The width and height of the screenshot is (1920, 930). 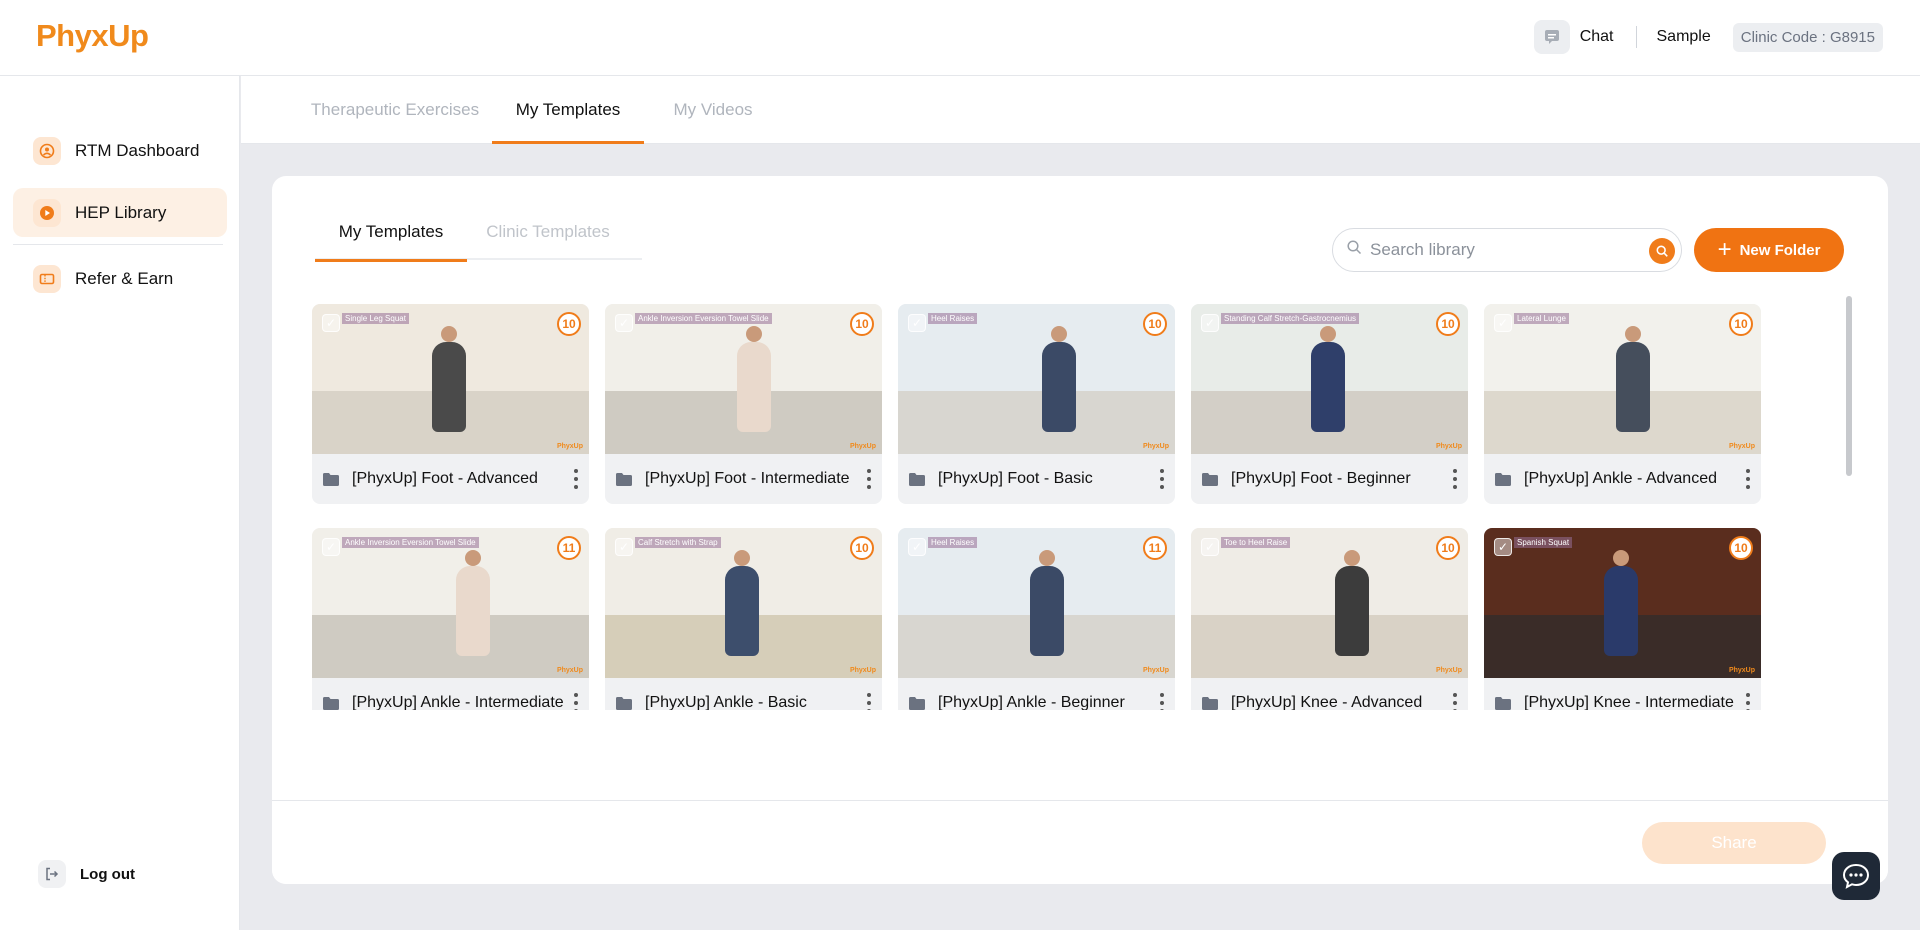 What do you see at coordinates (743, 603) in the screenshot?
I see `template-thumbnail: ✓ Calf Stretch with Strap 10 PhyxUp` at bounding box center [743, 603].